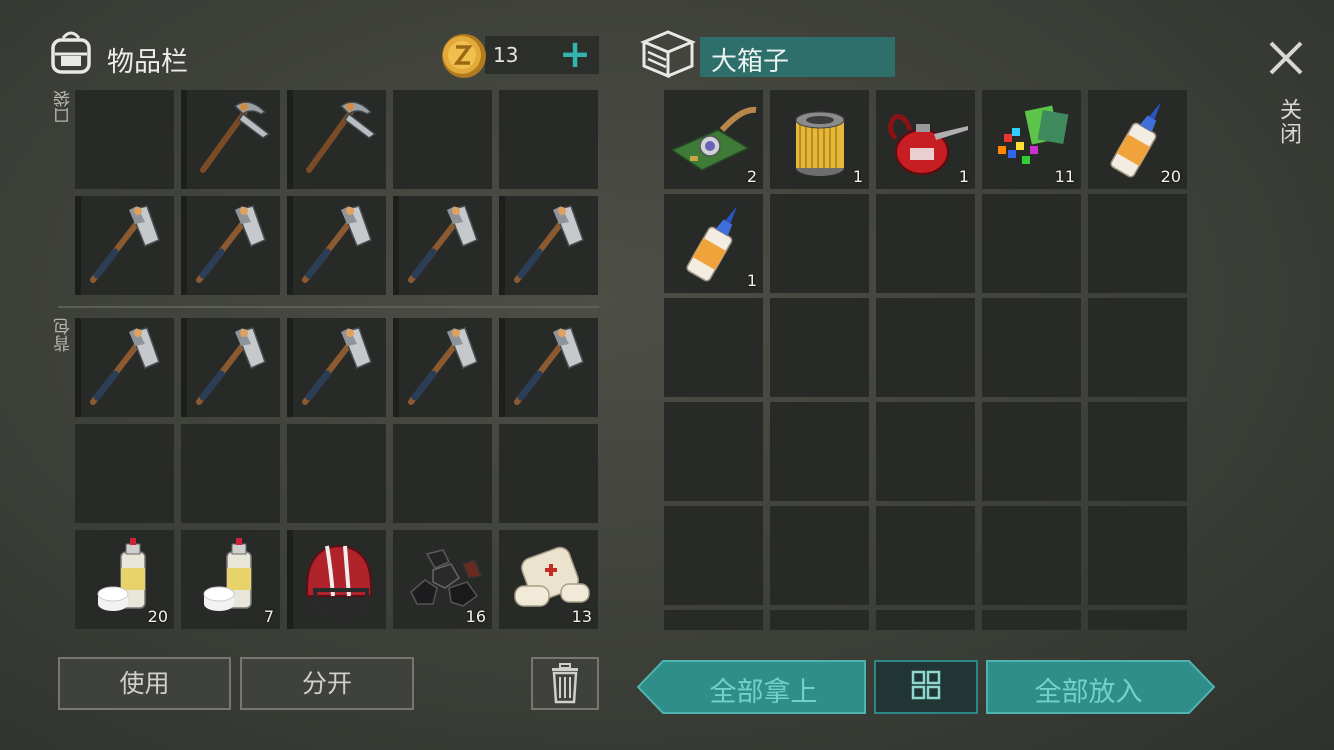 The width and height of the screenshot is (1334, 750). I want to click on close-icon, so click(1286, 58).